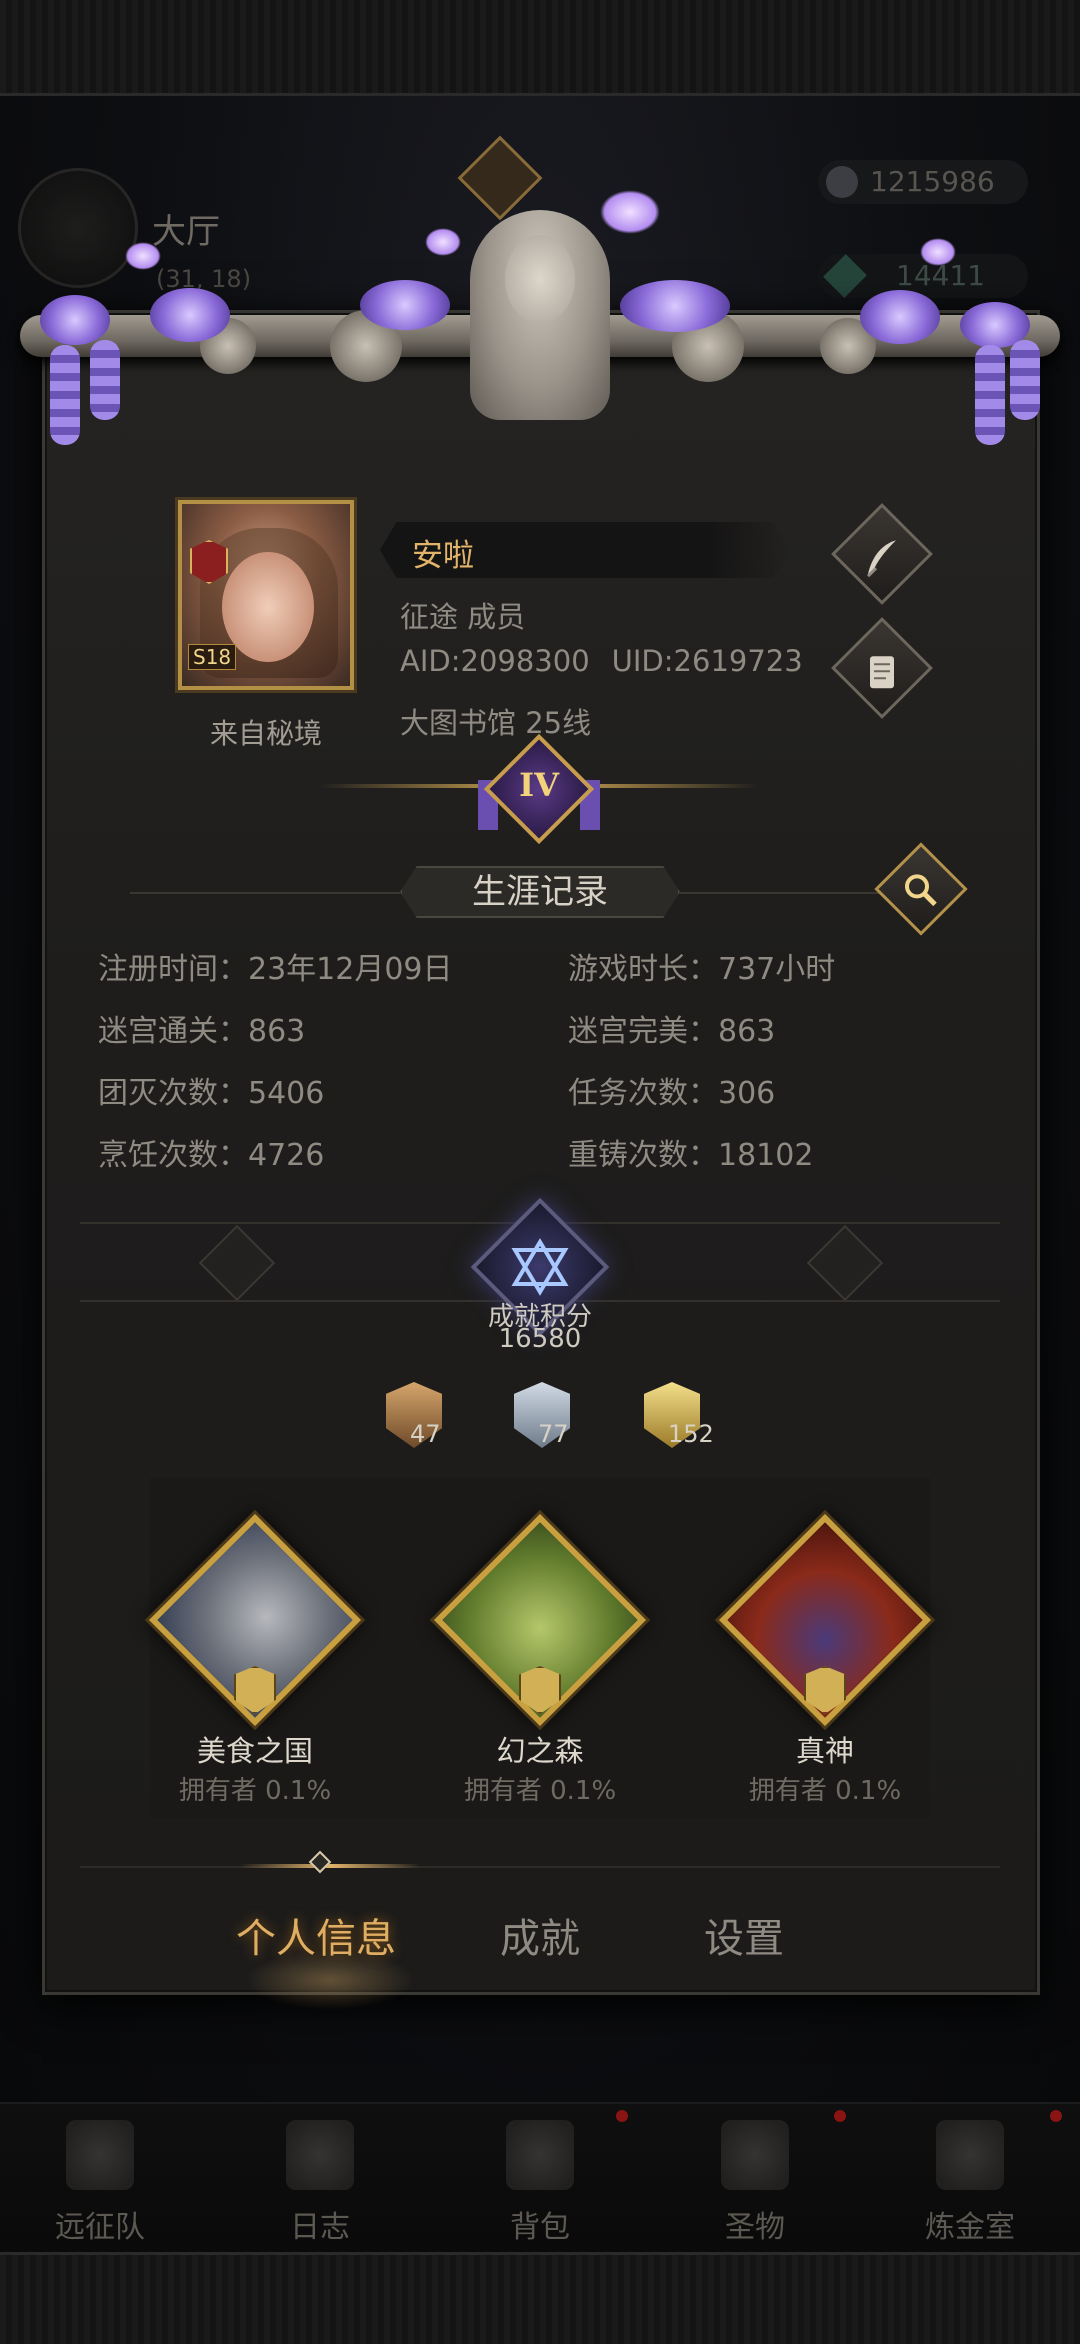 This screenshot has height=2344, width=1080. I want to click on nav-journal: 日志, so click(320, 2177).